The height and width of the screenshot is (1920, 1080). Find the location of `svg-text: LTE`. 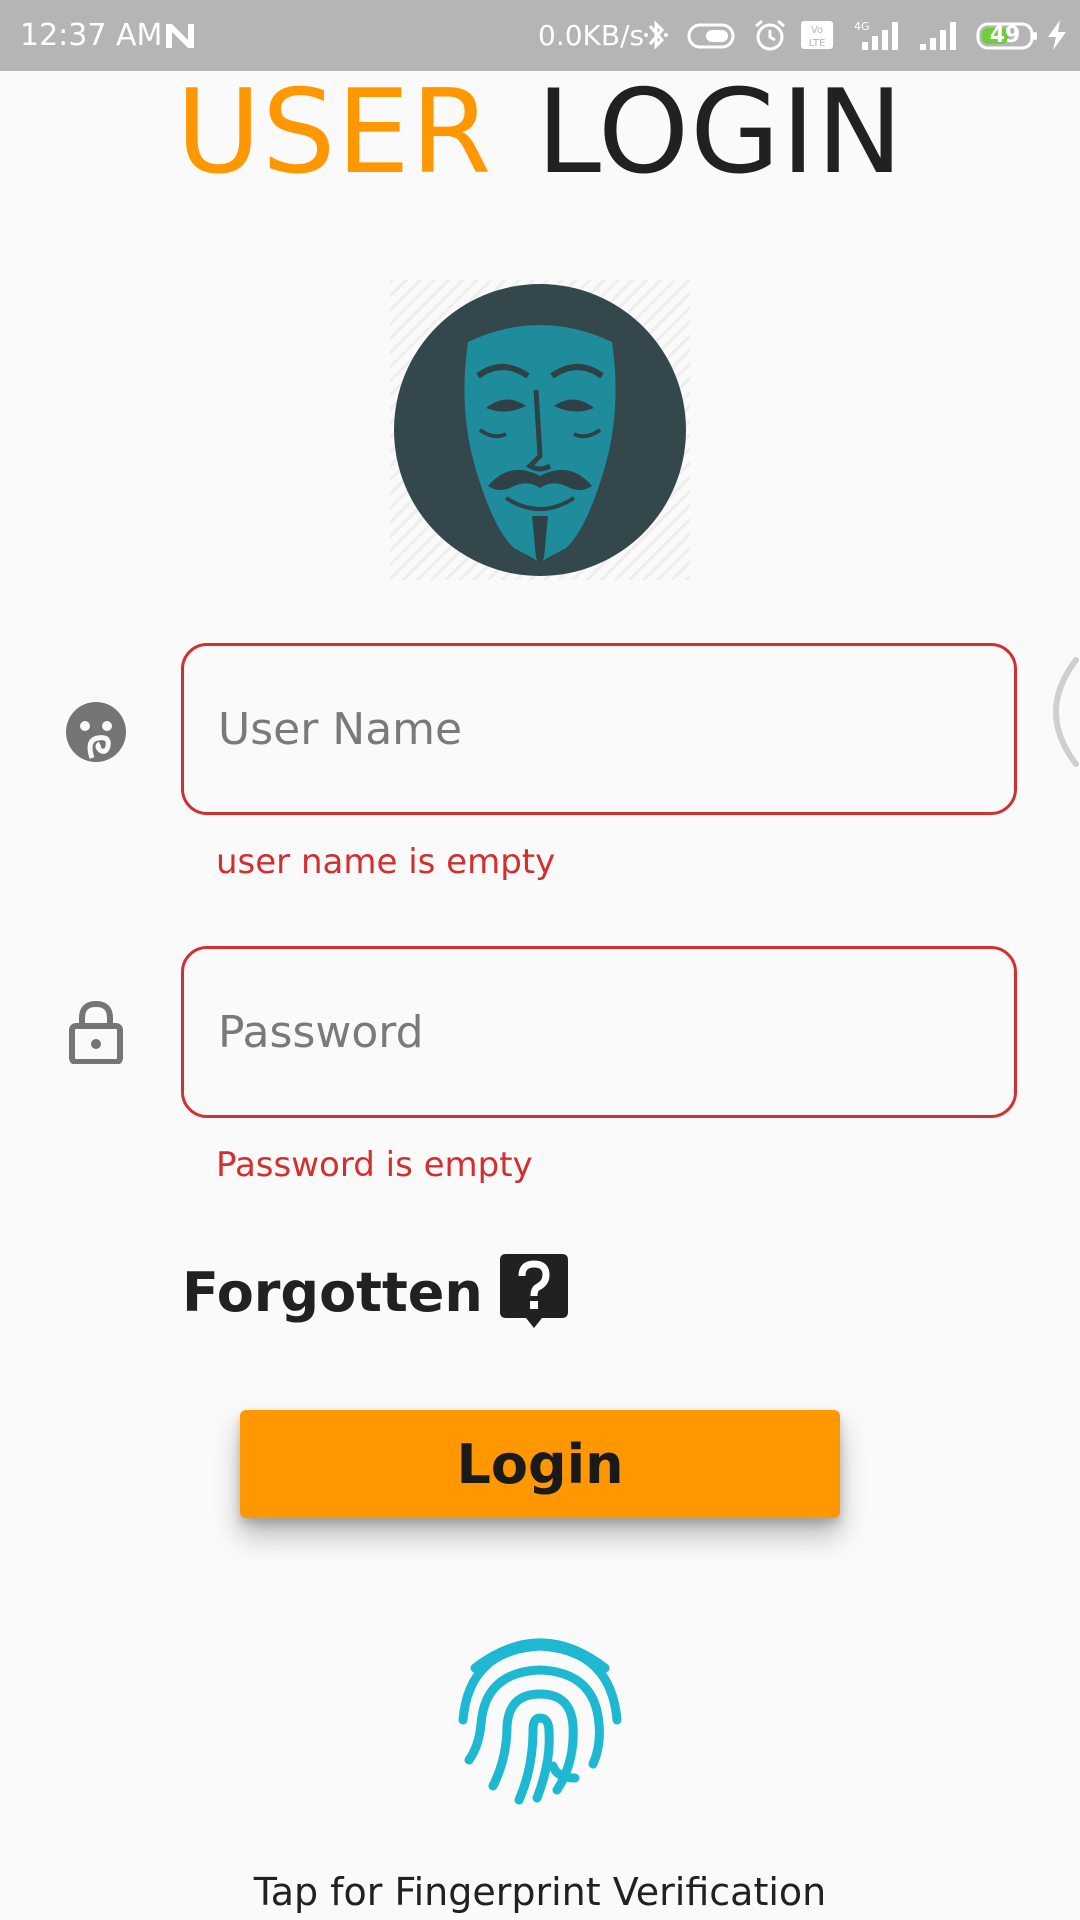

svg-text: LTE is located at coordinates (817, 43).